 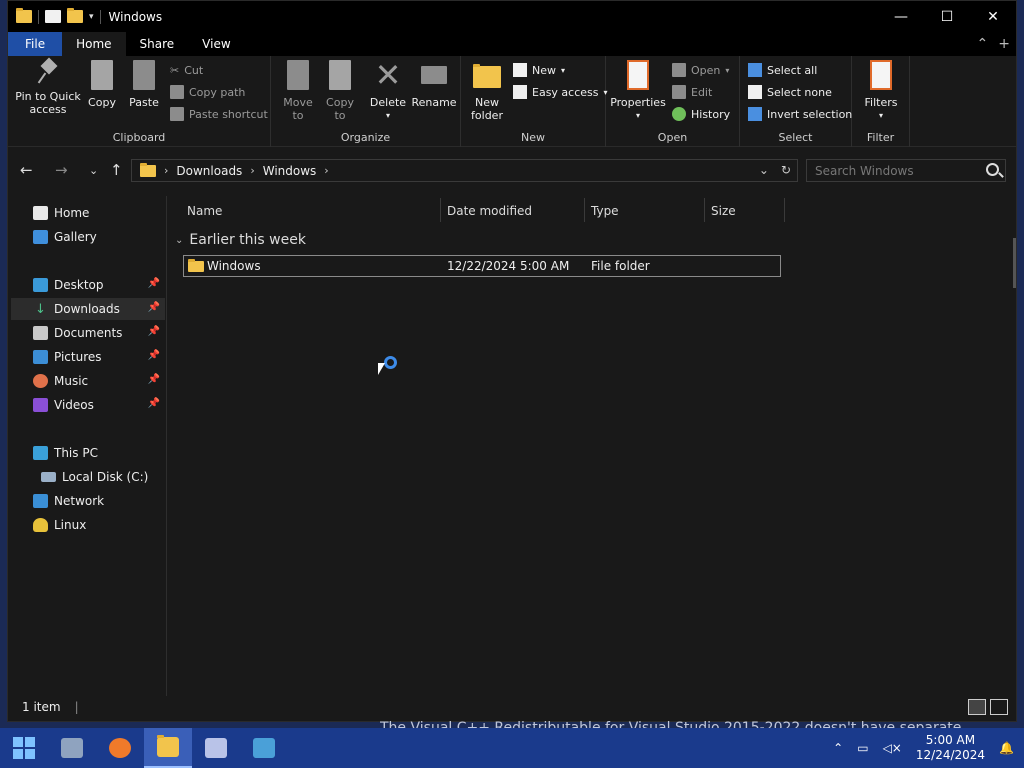 I want to click on edit-button: Edit, so click(x=692, y=92).